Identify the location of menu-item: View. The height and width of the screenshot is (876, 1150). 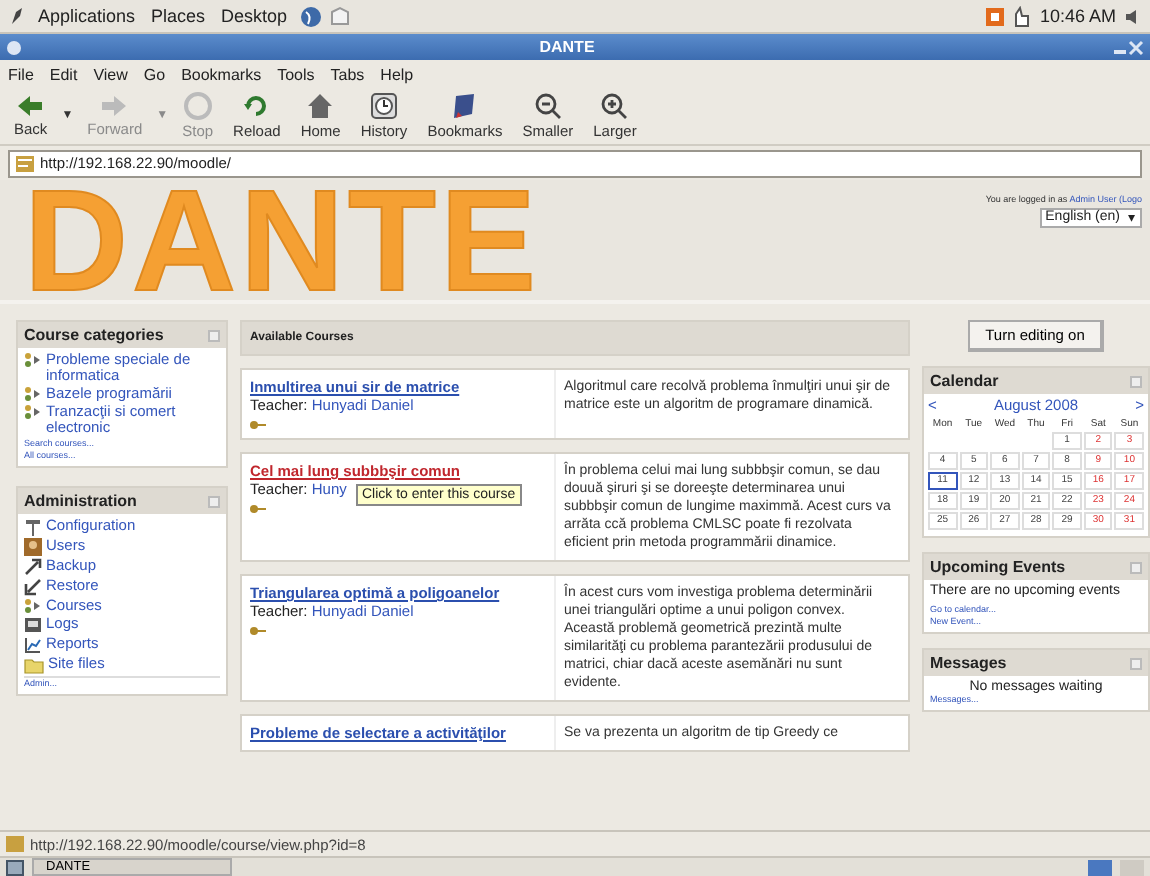
(110, 74).